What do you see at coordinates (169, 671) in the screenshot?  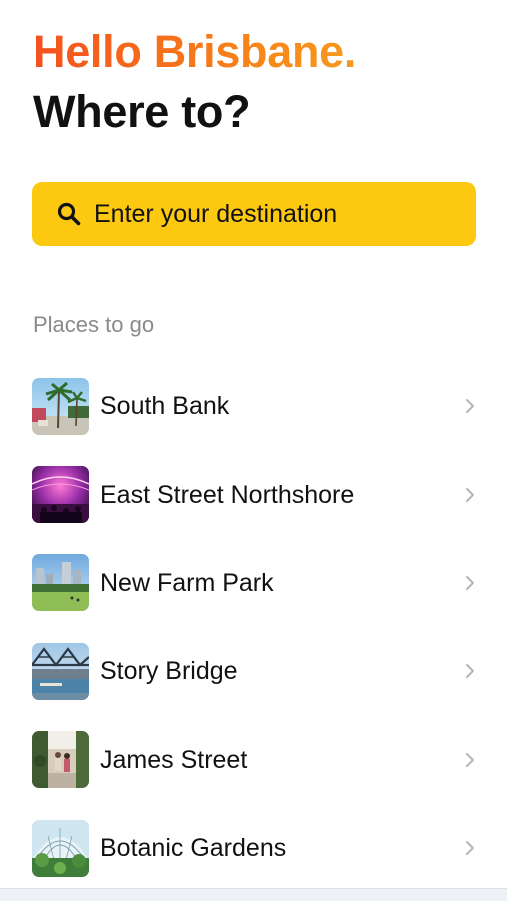 I see `place-name: Story Bridge` at bounding box center [169, 671].